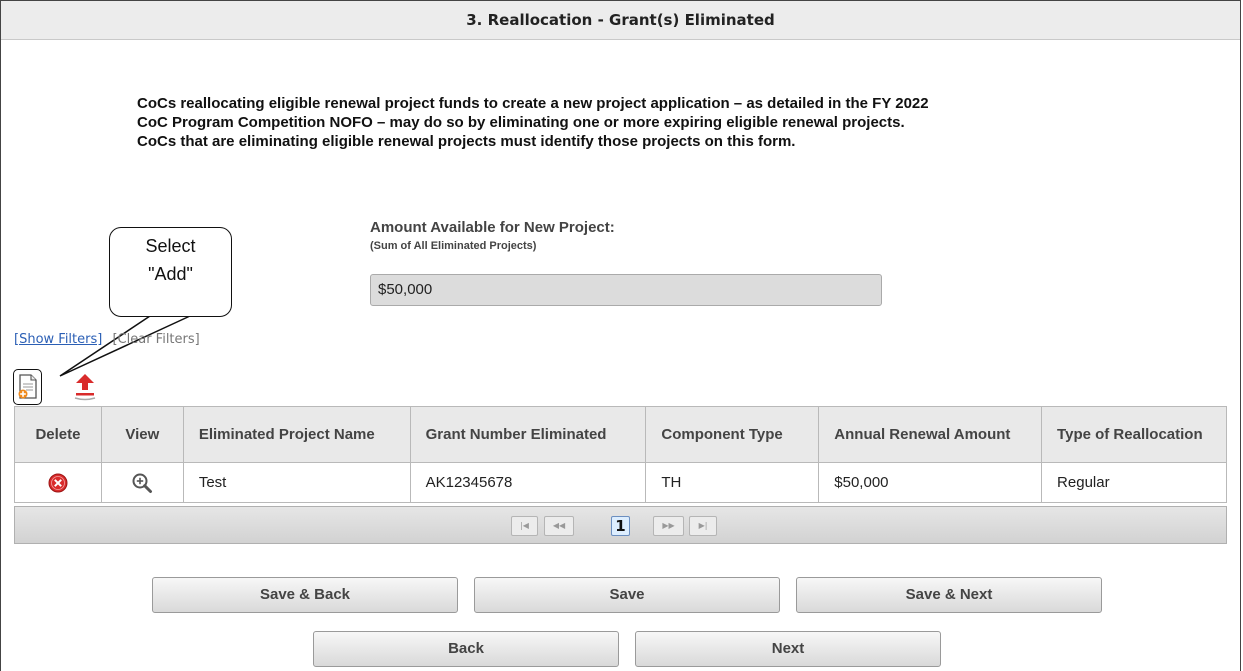 This screenshot has width=1243, height=671. I want to click on grant-number-cell: AK12345678, so click(528, 482).